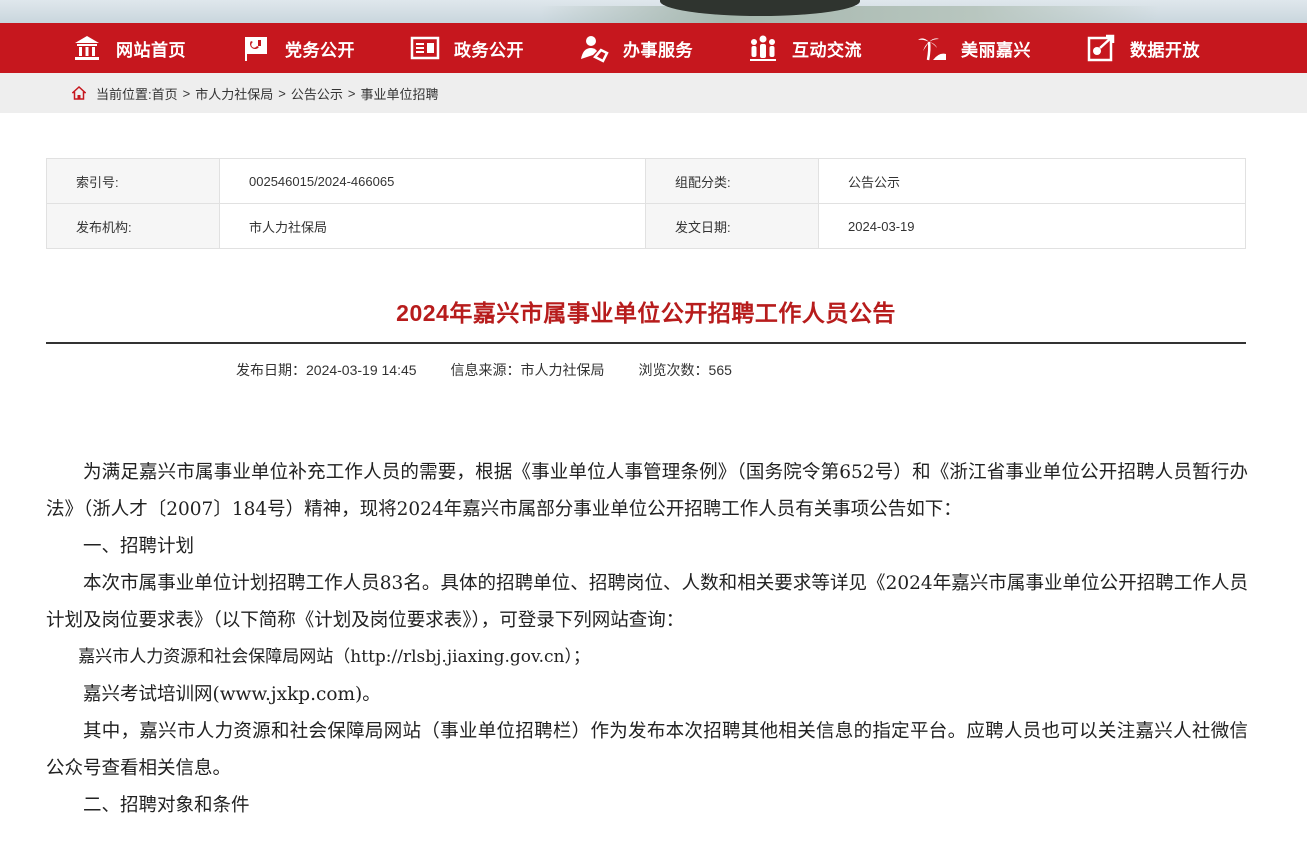 The height and width of the screenshot is (849, 1307). What do you see at coordinates (827, 50) in the screenshot?
I see `nav-label: 互动交流` at bounding box center [827, 50].